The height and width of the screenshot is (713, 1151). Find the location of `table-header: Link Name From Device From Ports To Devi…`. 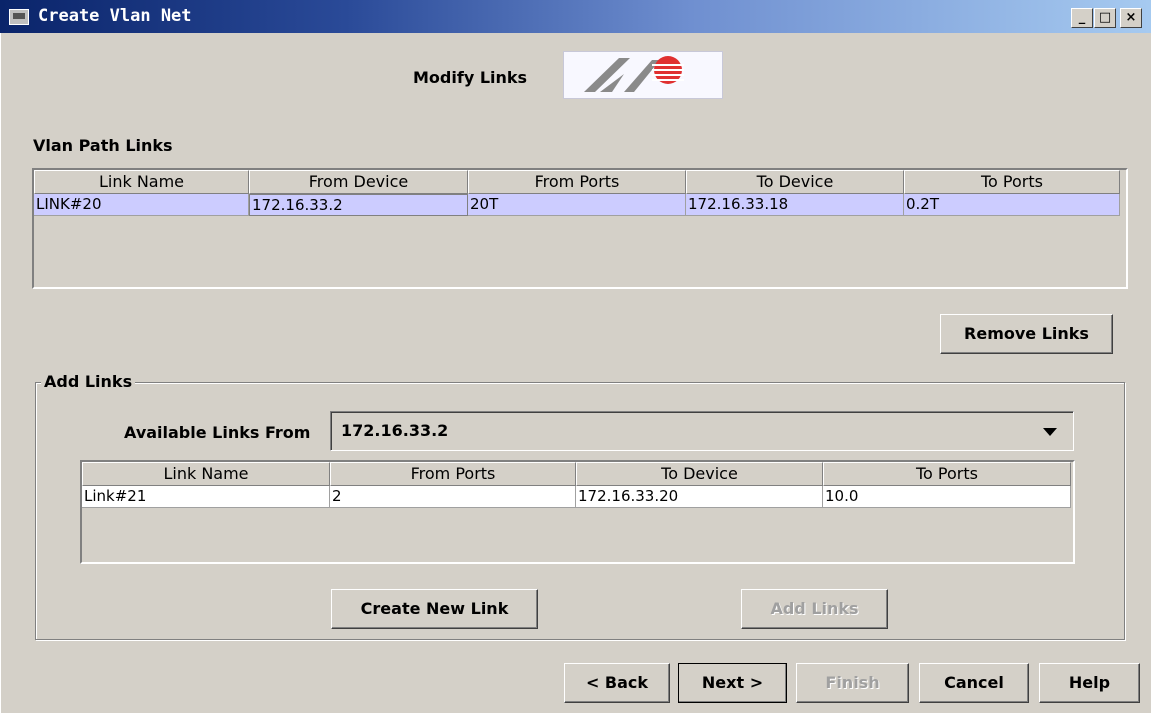

table-header: Link Name From Device From Ports To Devi… is located at coordinates (577, 182).